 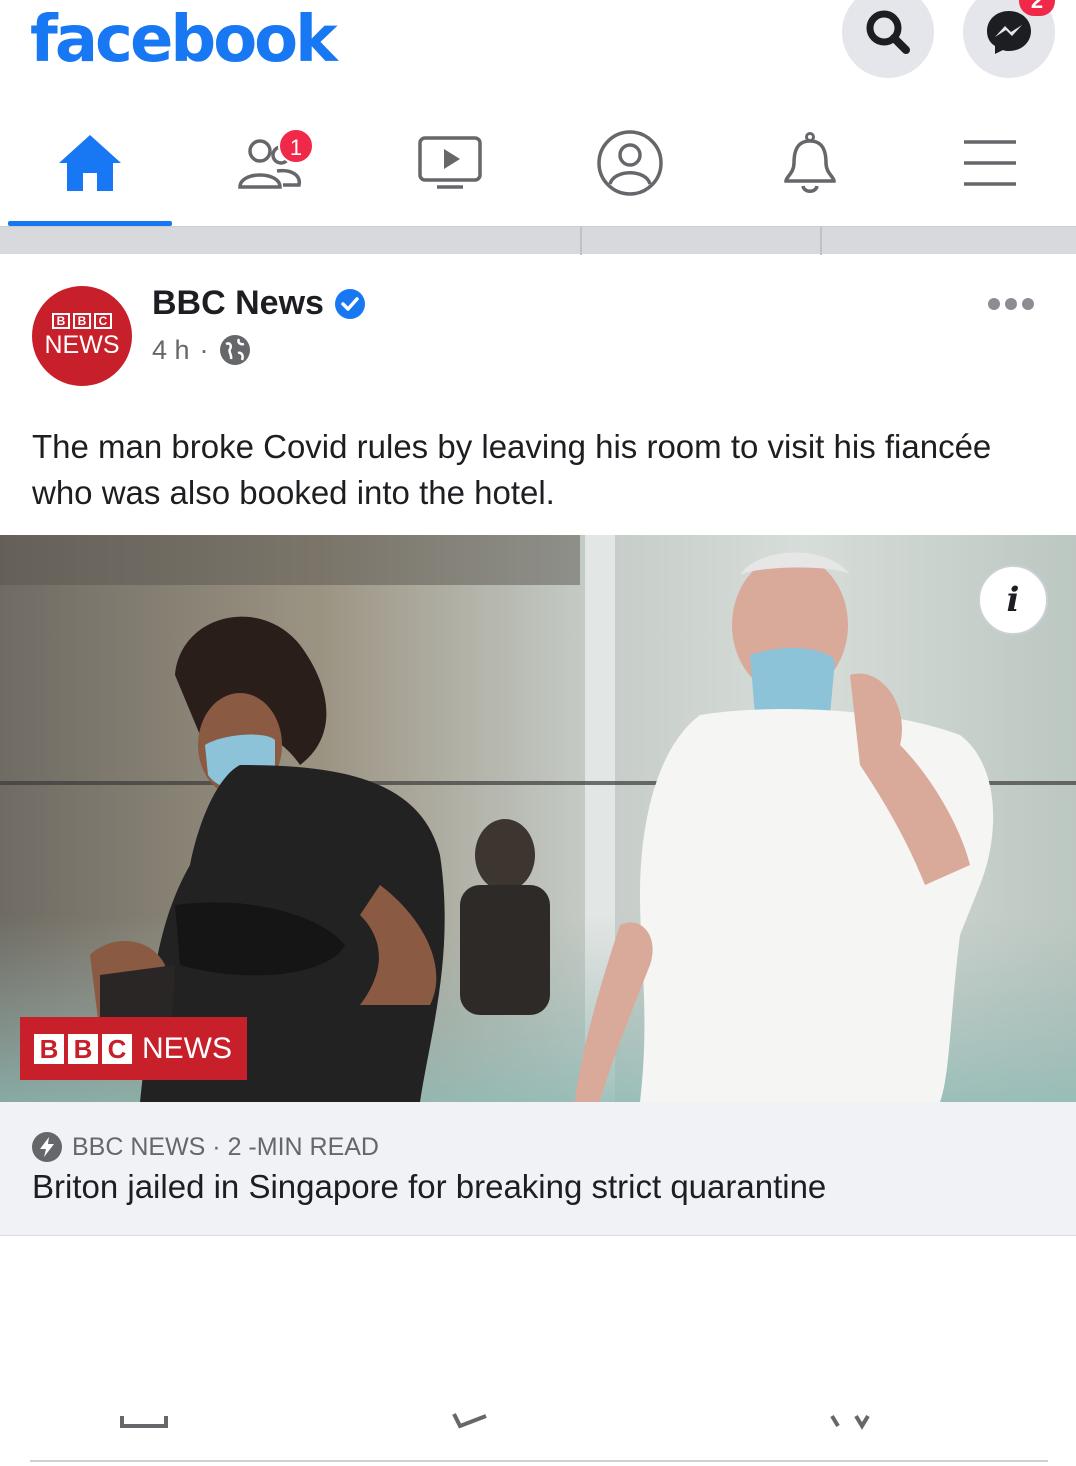 What do you see at coordinates (187, 1048) in the screenshot?
I see `badge-news-word: NEWS` at bounding box center [187, 1048].